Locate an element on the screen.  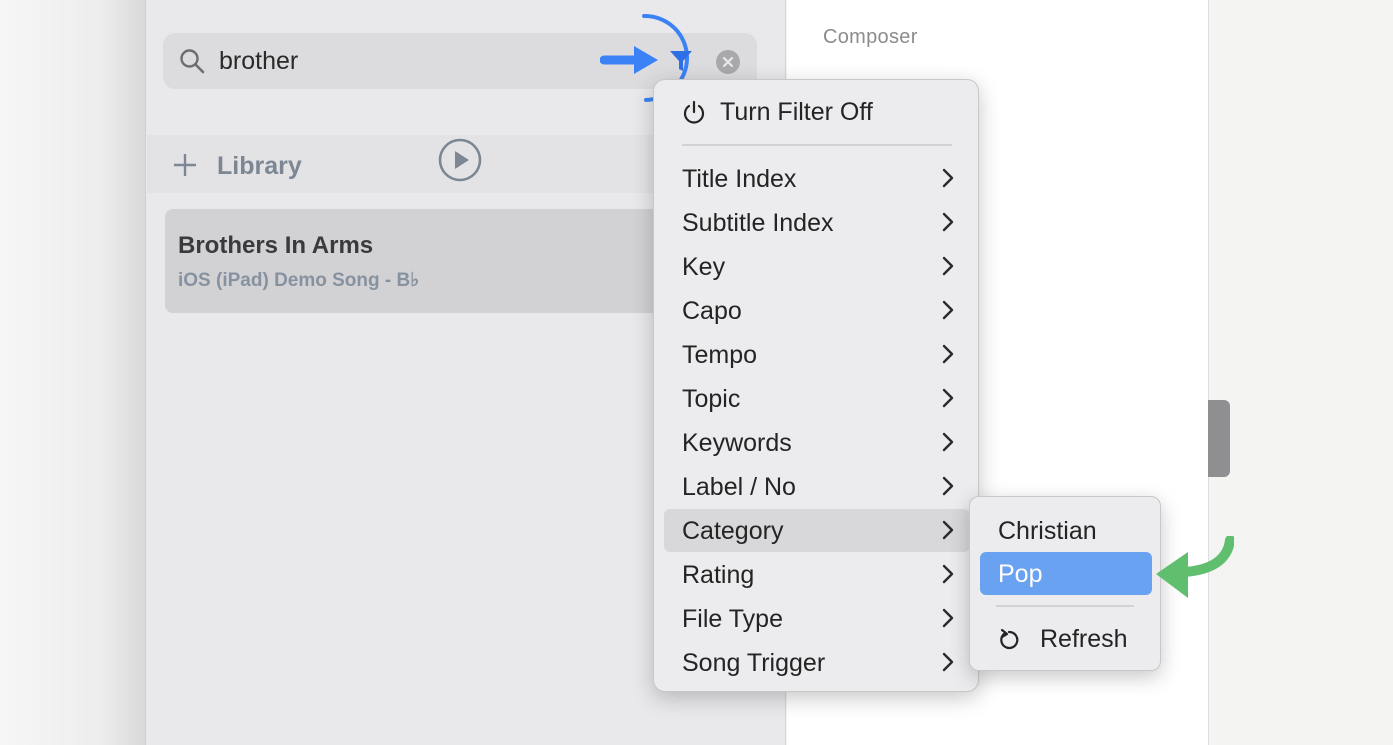
turn-filter-off-label: Turn Filter Off is located at coordinates (796, 112).